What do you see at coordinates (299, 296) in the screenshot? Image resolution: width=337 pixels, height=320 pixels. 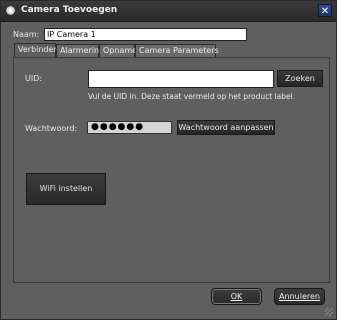 I see `cancel-button: Annuleren` at bounding box center [299, 296].